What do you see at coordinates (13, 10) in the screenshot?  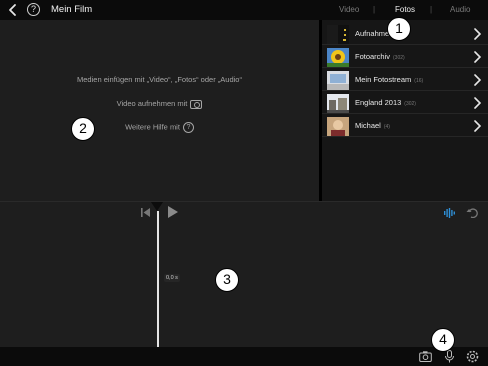 I see `back-chevron-icon` at bounding box center [13, 10].